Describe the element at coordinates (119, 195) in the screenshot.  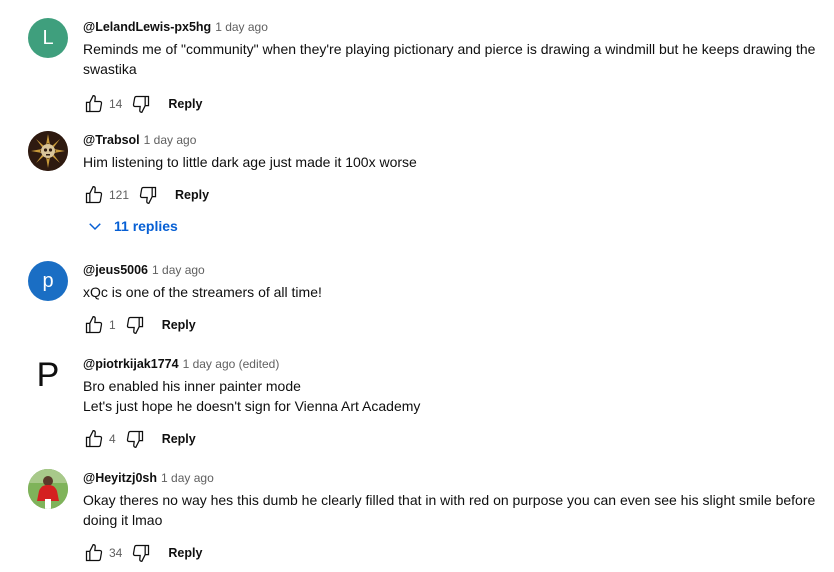
I see `like-count: 121` at that location.